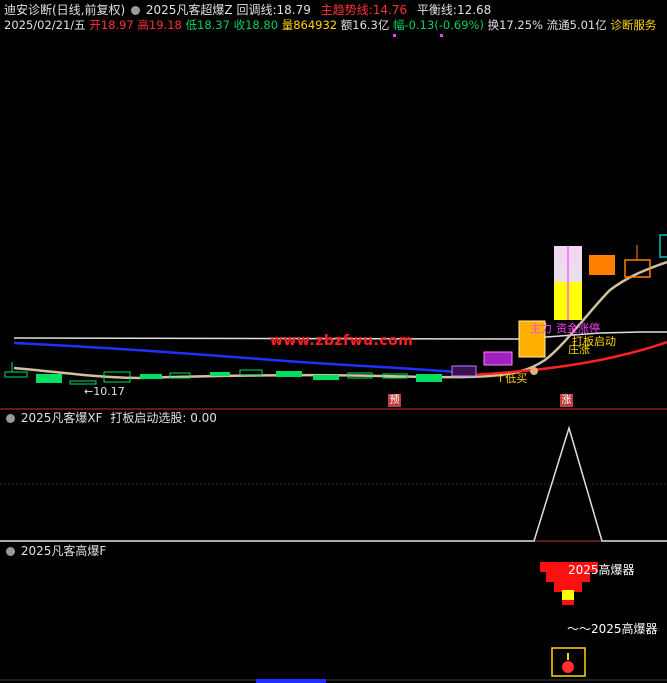 This screenshot has height=683, width=667. I want to click on time-cursor, so click(291, 681).